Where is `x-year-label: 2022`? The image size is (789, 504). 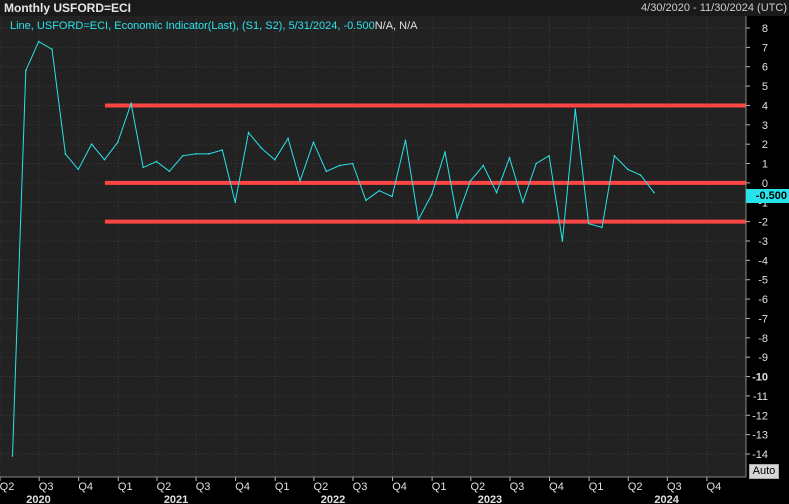 x-year-label: 2022 is located at coordinates (333, 499).